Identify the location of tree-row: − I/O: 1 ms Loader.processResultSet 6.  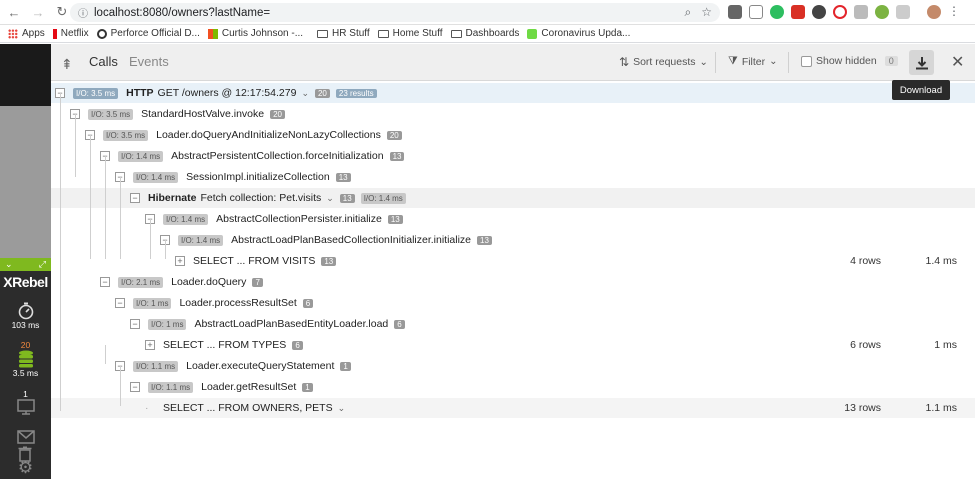
(513, 303).